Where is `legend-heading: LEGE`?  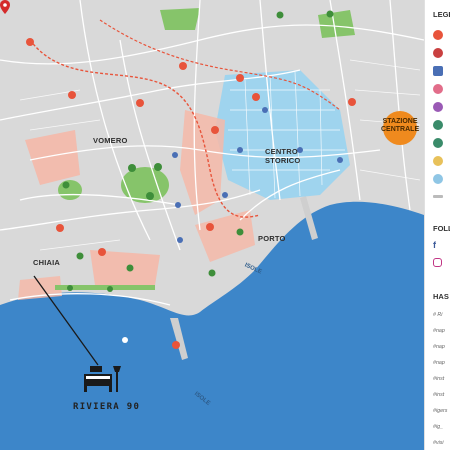
legend-heading: LEGE is located at coordinates (441, 14).